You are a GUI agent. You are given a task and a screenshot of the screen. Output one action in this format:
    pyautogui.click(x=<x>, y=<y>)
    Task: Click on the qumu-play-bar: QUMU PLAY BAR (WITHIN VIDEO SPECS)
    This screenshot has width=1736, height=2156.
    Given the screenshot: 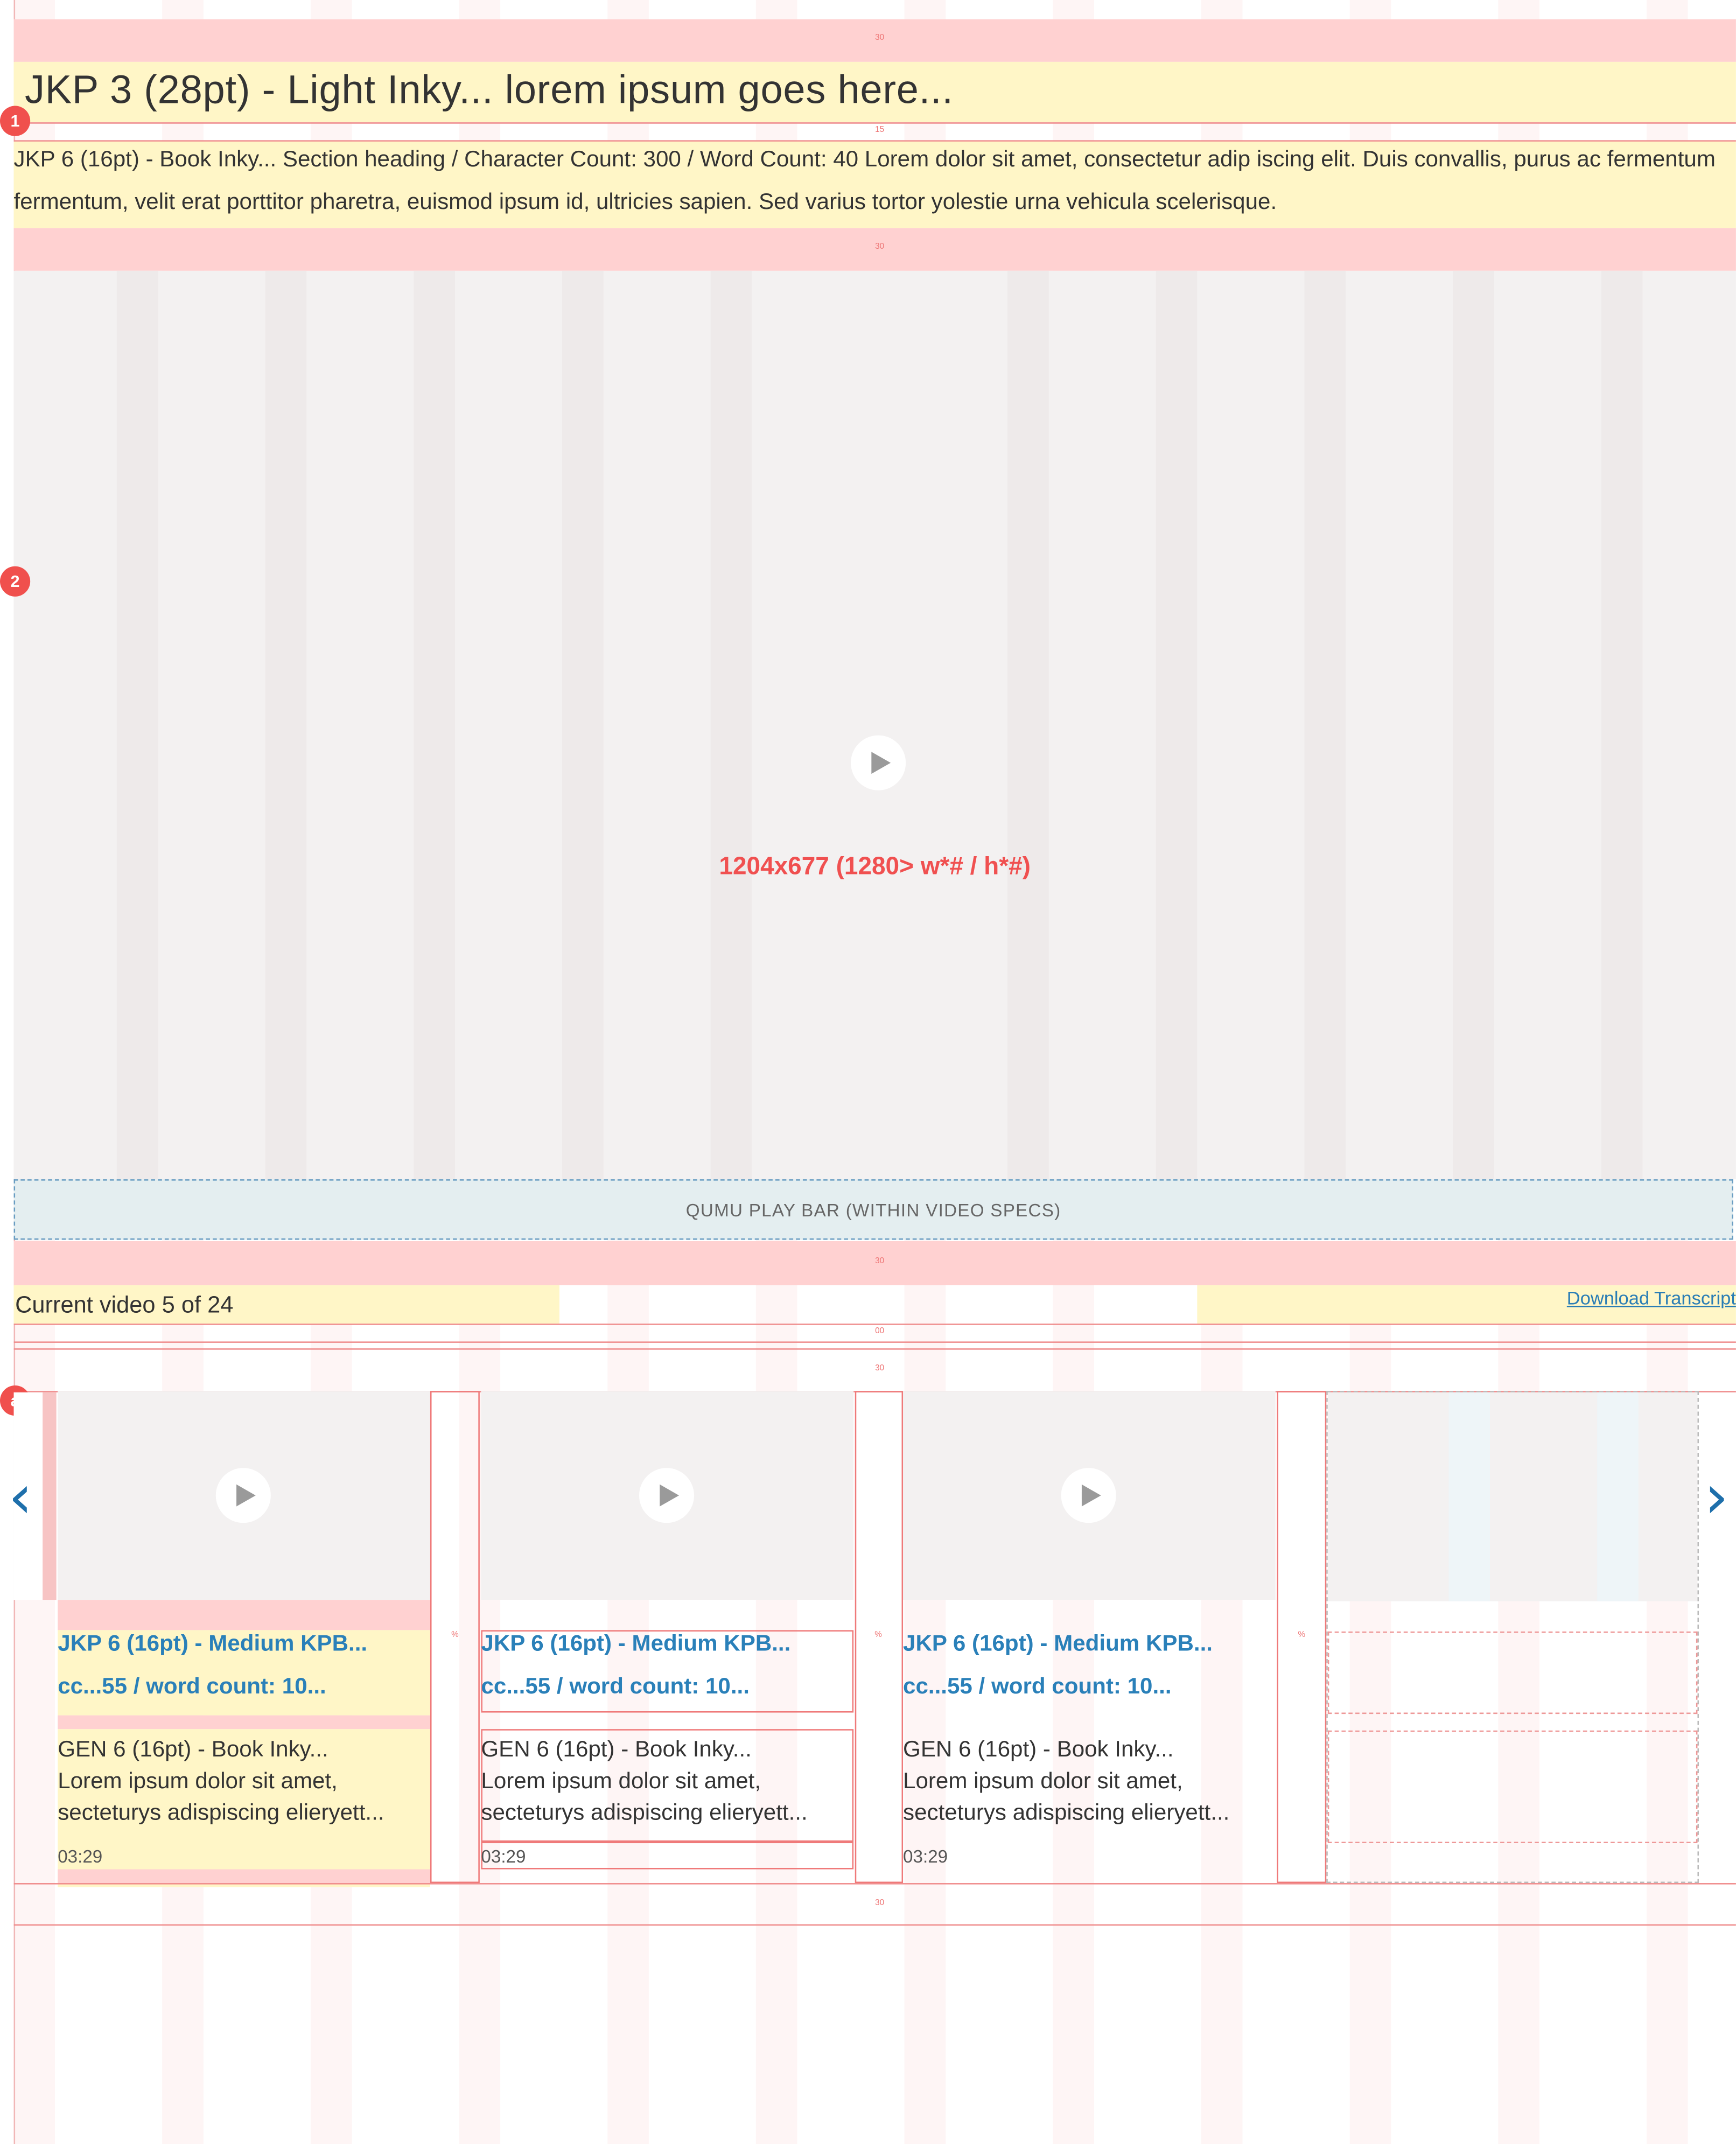 What is the action you would take?
    pyautogui.click(x=873, y=1209)
    